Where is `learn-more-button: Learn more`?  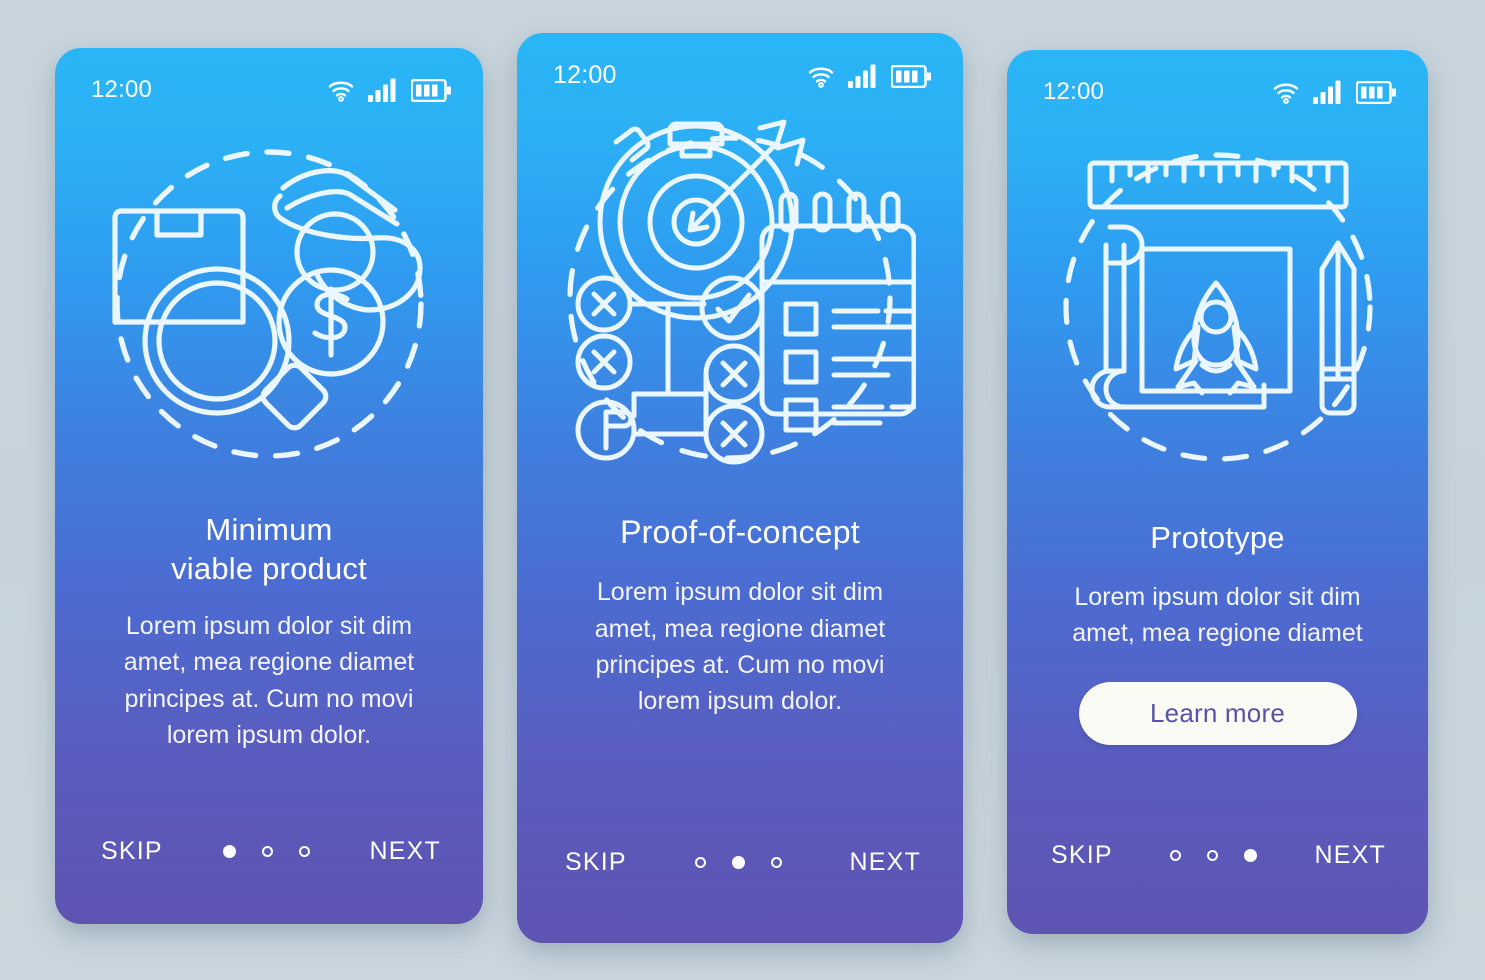 learn-more-button: Learn more is located at coordinates (1217, 713).